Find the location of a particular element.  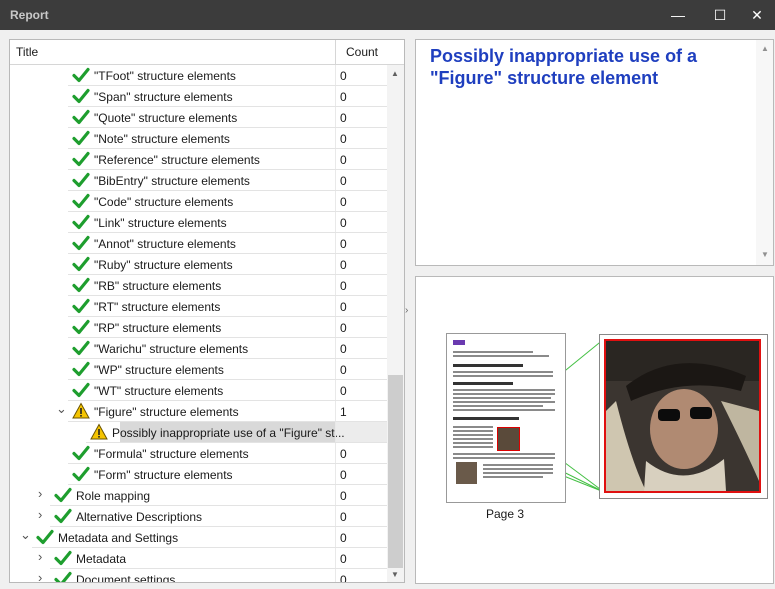

description-scrollbar: ▲ ▼ is located at coordinates (764, 152).